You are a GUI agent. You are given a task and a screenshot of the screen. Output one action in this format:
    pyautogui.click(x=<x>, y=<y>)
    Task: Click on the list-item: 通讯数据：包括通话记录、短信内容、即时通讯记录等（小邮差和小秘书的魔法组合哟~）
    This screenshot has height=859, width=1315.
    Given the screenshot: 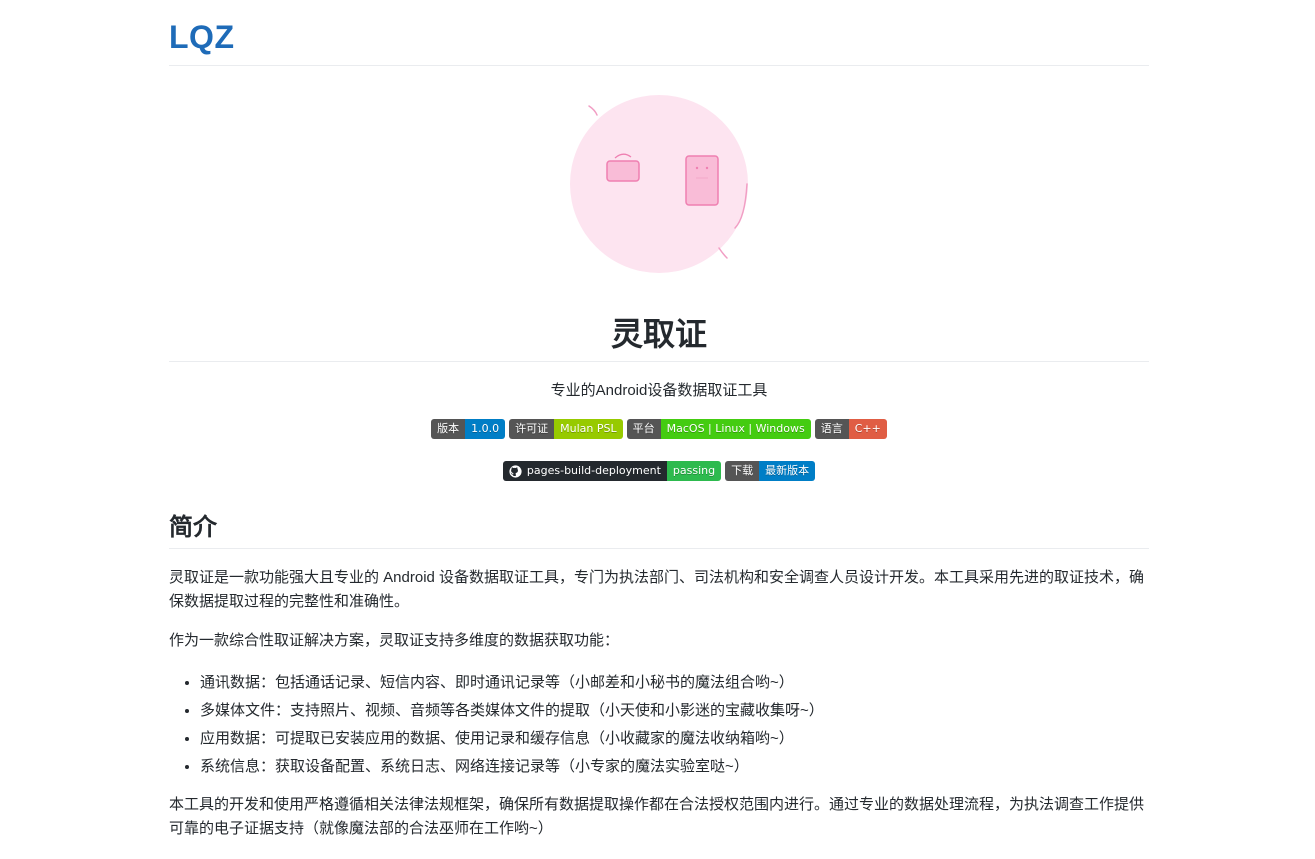 What is the action you would take?
    pyautogui.click(x=690, y=683)
    